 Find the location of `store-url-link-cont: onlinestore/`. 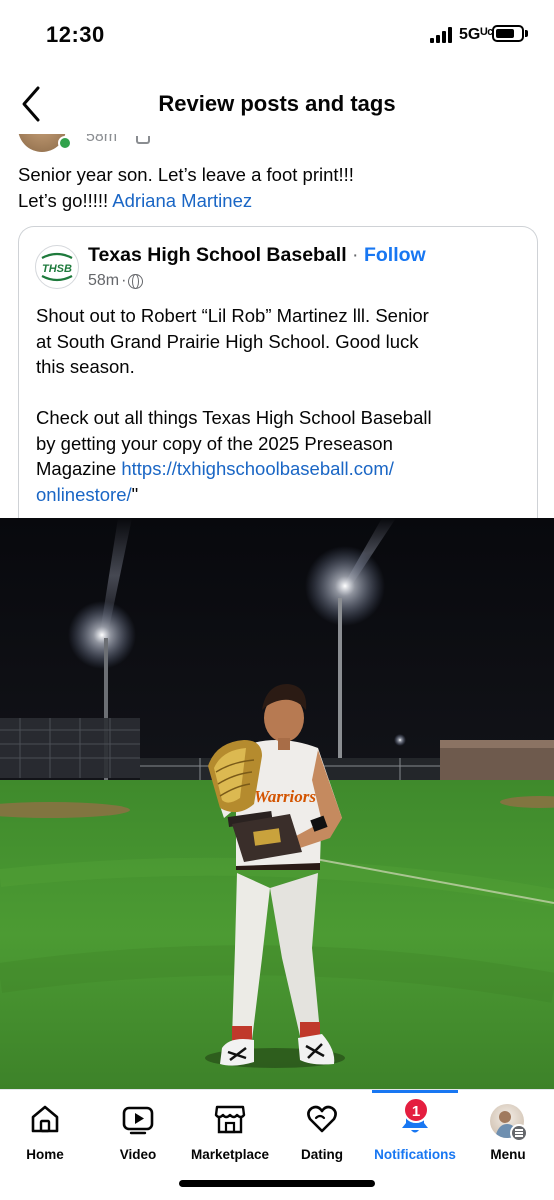

store-url-link-cont: onlinestore/ is located at coordinates (84, 494).